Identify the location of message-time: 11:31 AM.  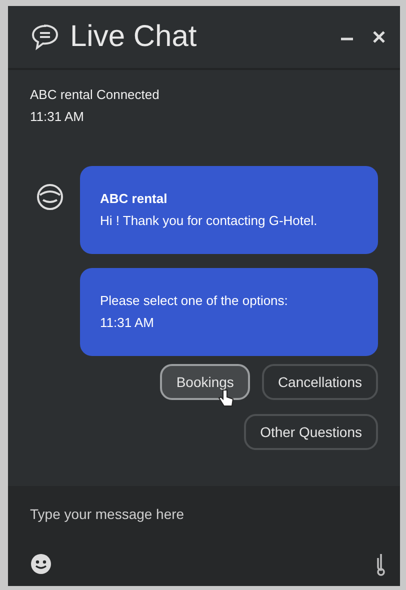
(127, 323).